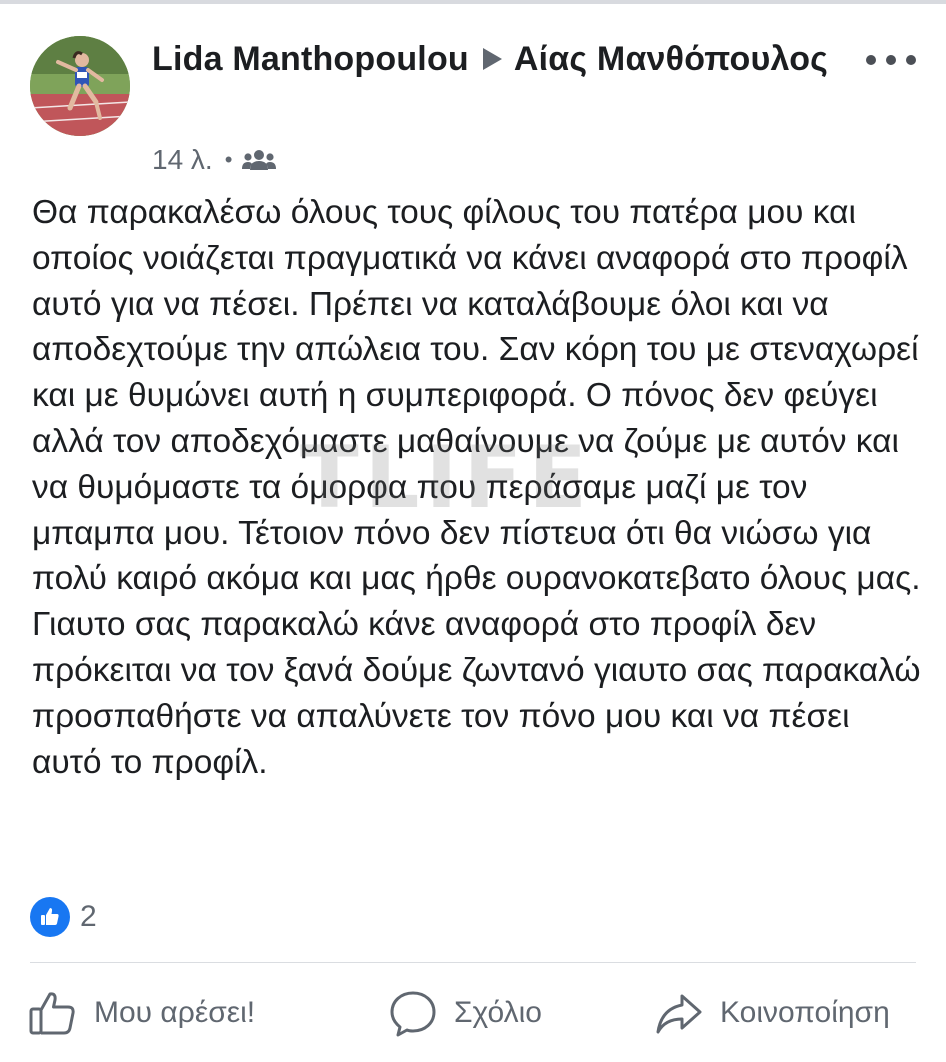 The height and width of the screenshot is (1062, 946). I want to click on reaction-count: 2, so click(88, 916).